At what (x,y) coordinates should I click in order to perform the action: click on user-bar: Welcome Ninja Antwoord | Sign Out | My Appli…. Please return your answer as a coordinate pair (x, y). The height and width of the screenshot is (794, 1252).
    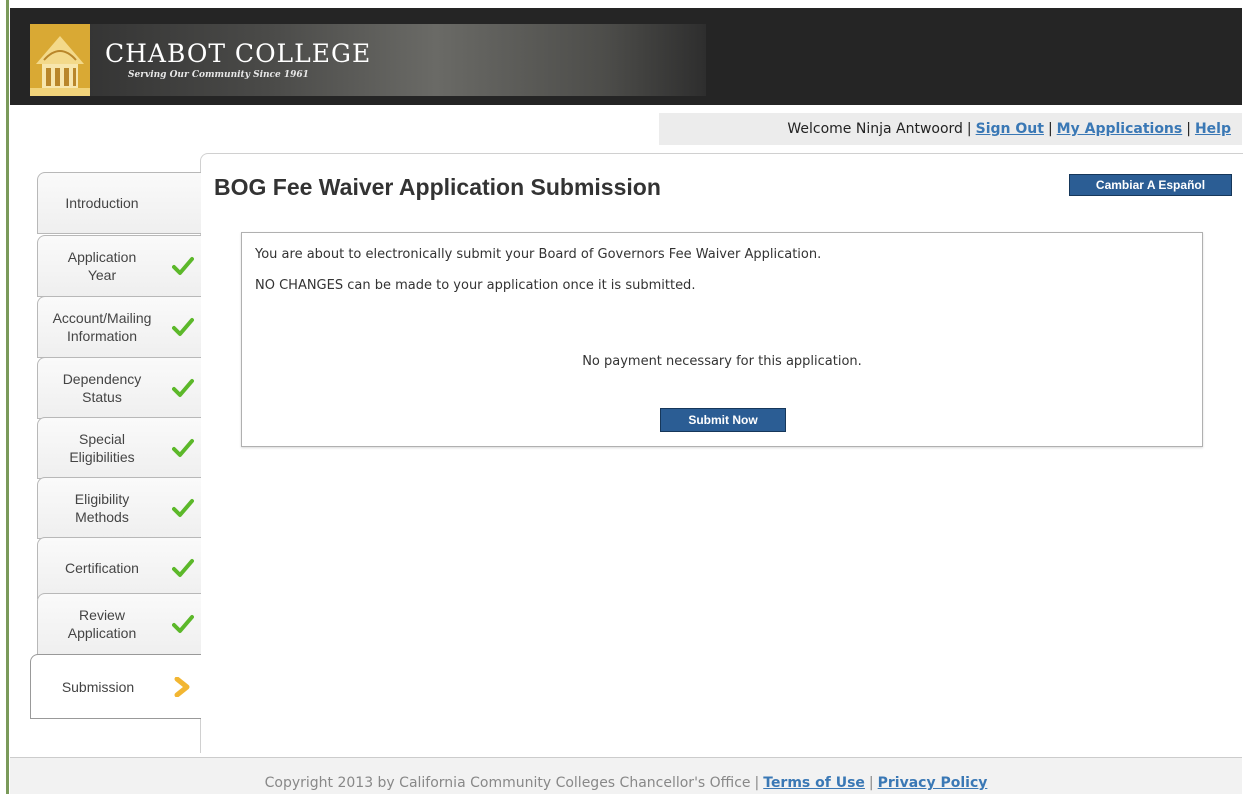
    Looking at the image, I should click on (950, 129).